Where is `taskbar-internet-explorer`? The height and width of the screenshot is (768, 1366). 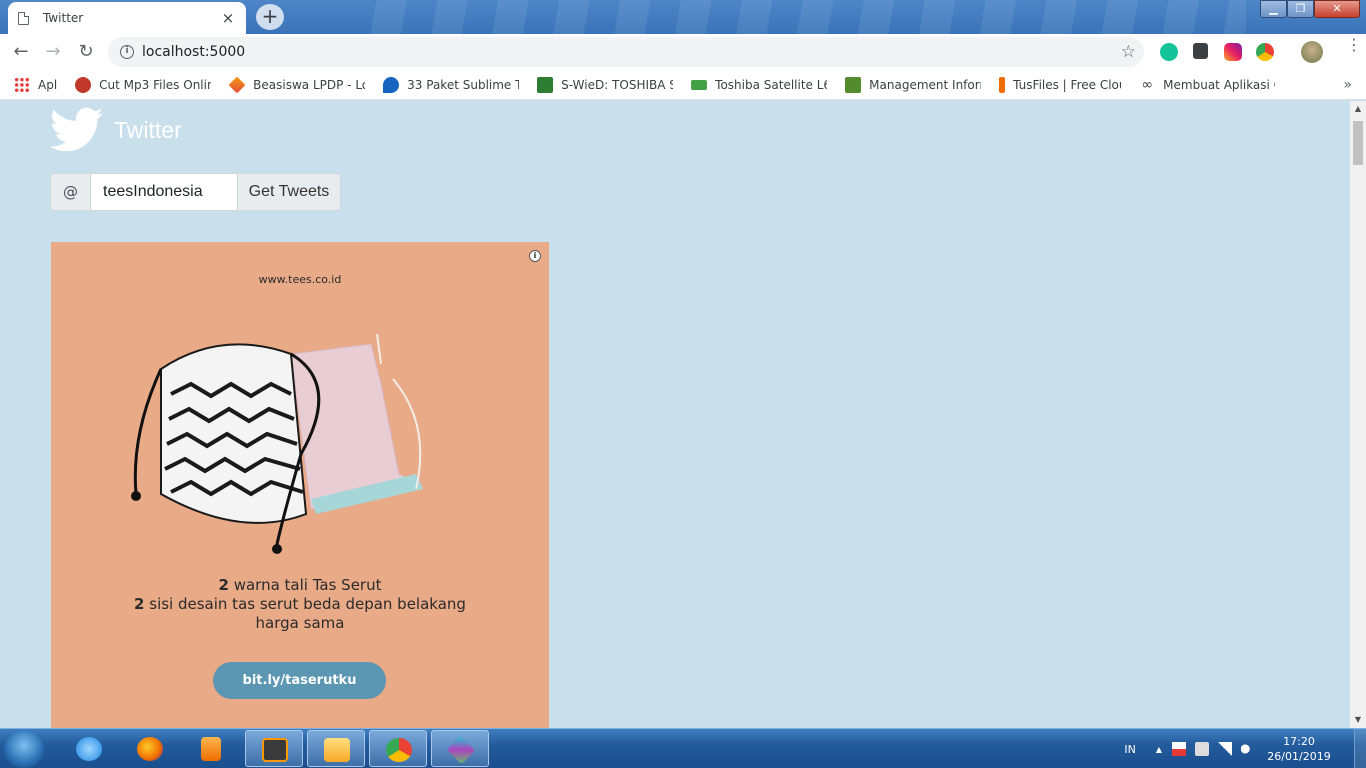 taskbar-internet-explorer is located at coordinates (89, 748).